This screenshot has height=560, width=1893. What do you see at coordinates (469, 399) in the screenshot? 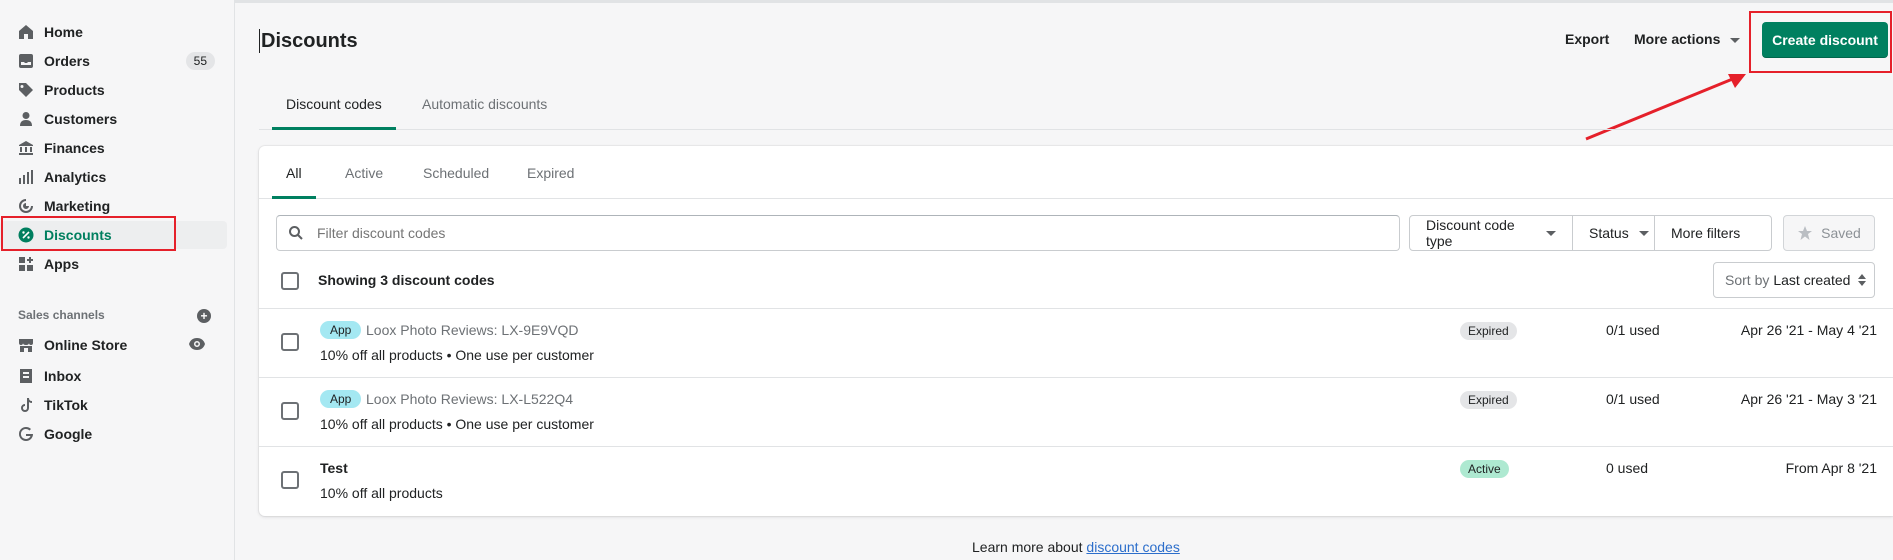
I see `discount-code-name: Loox Photo Reviews: LX-L522Q4` at bounding box center [469, 399].